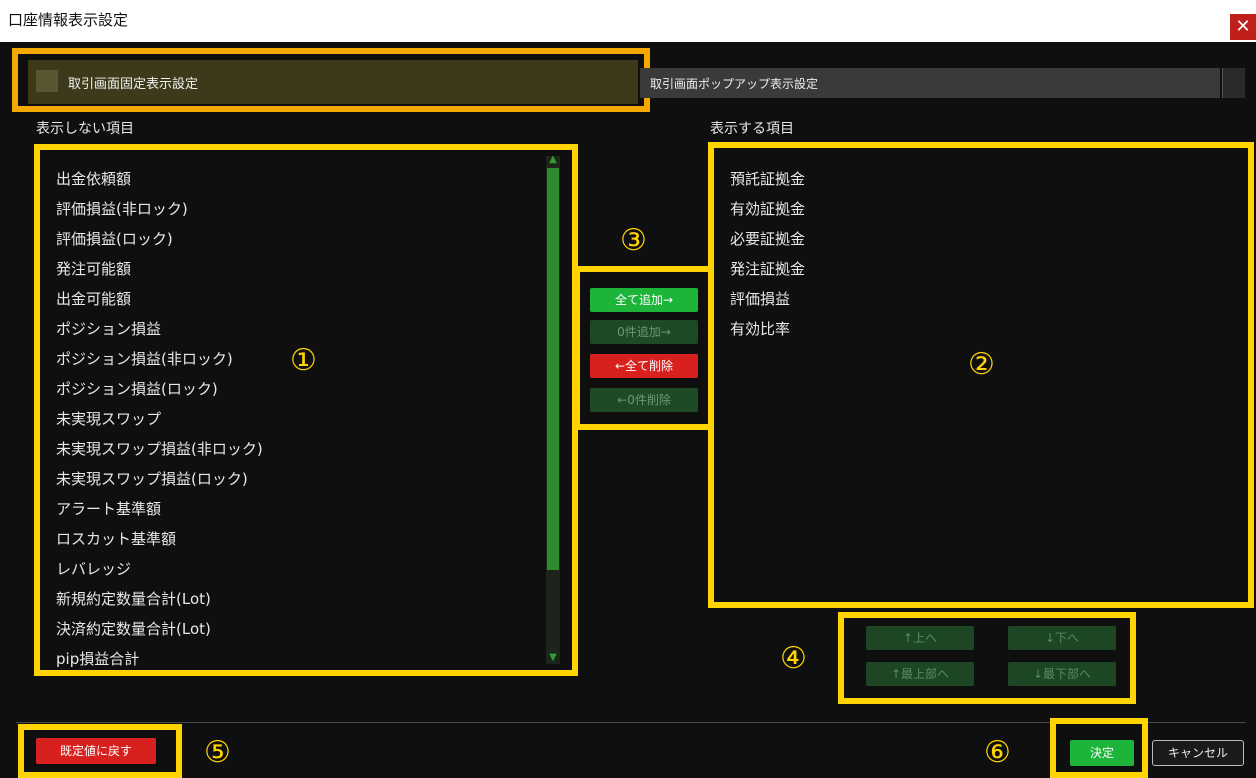  Describe the element at coordinates (133, 598) in the screenshot. I see `list-item: 新規約定数量合計(Lot)` at that location.